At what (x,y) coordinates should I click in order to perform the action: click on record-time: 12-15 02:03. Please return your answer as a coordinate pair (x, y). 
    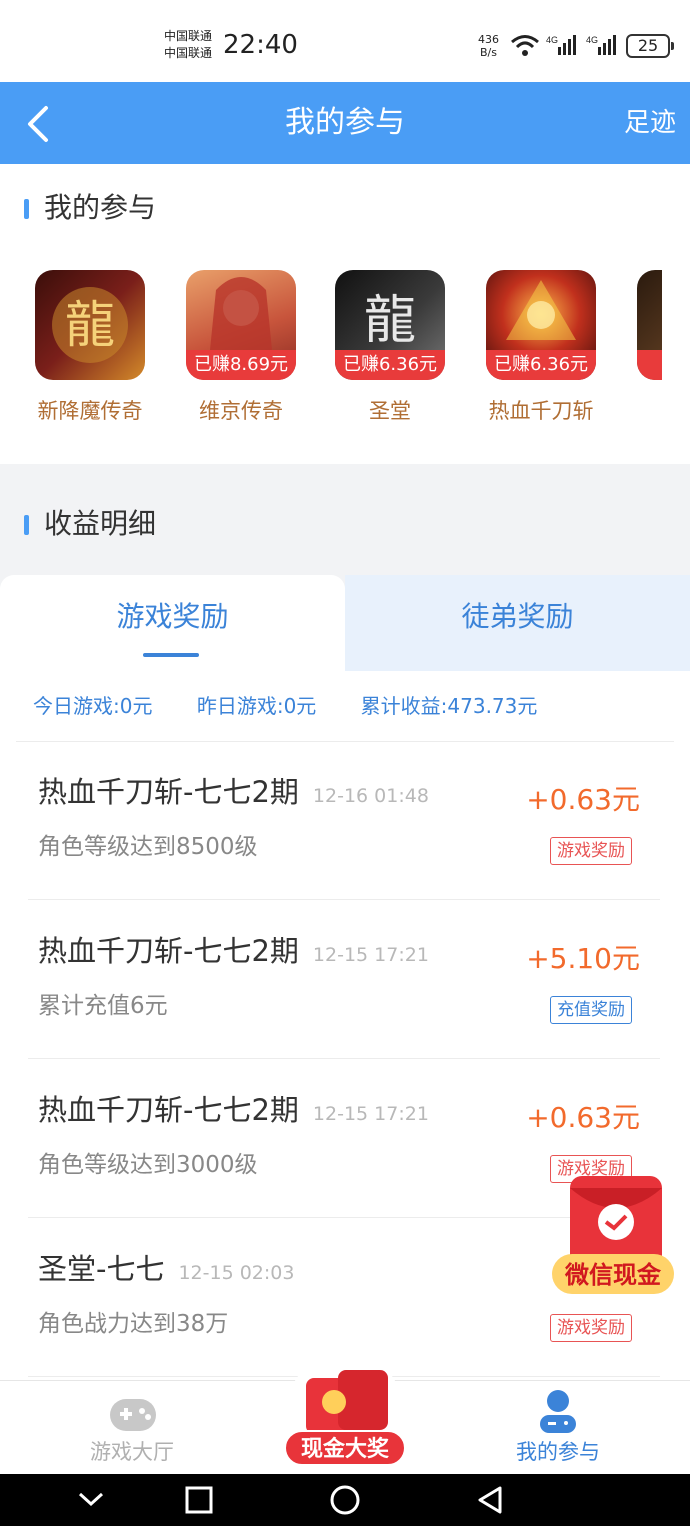
    Looking at the image, I should click on (236, 1273).